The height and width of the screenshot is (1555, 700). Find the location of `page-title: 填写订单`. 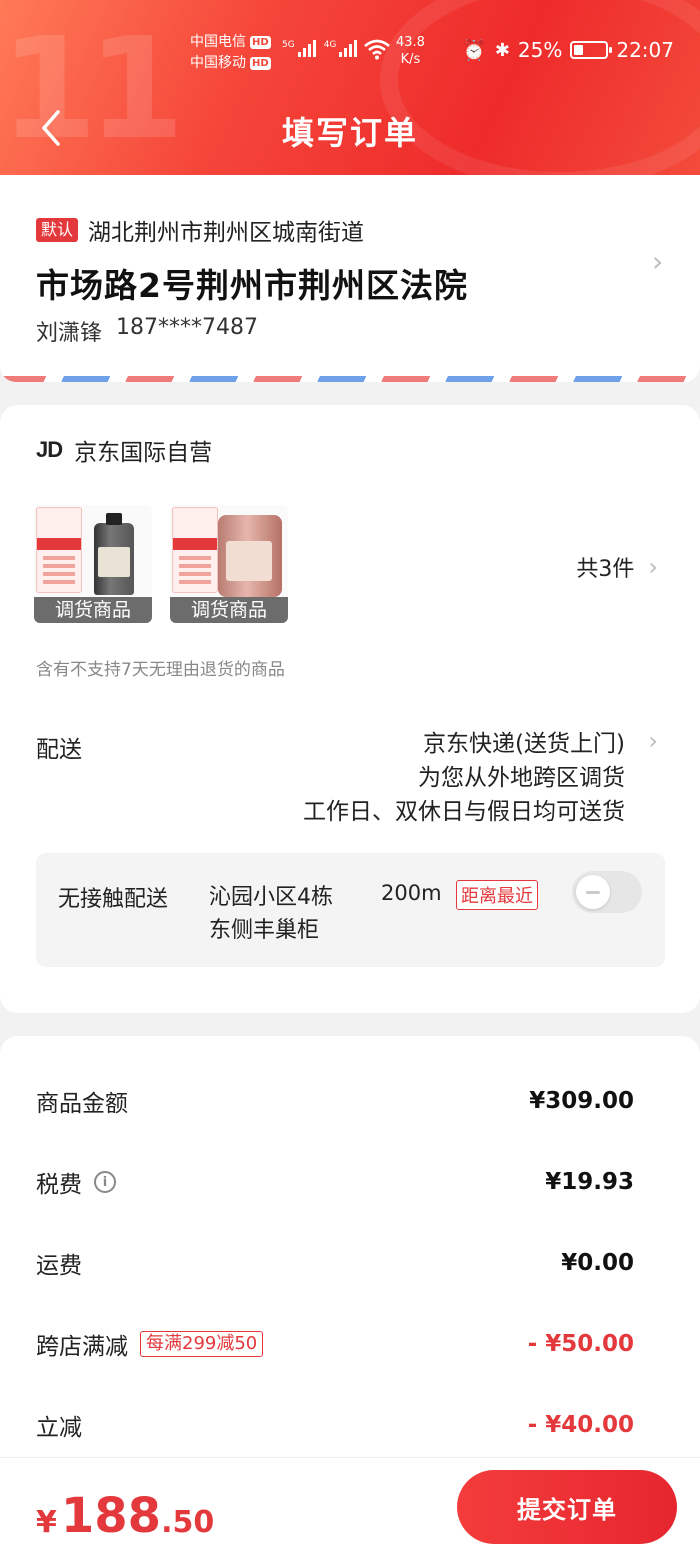

page-title: 填写订单 is located at coordinates (349, 133).